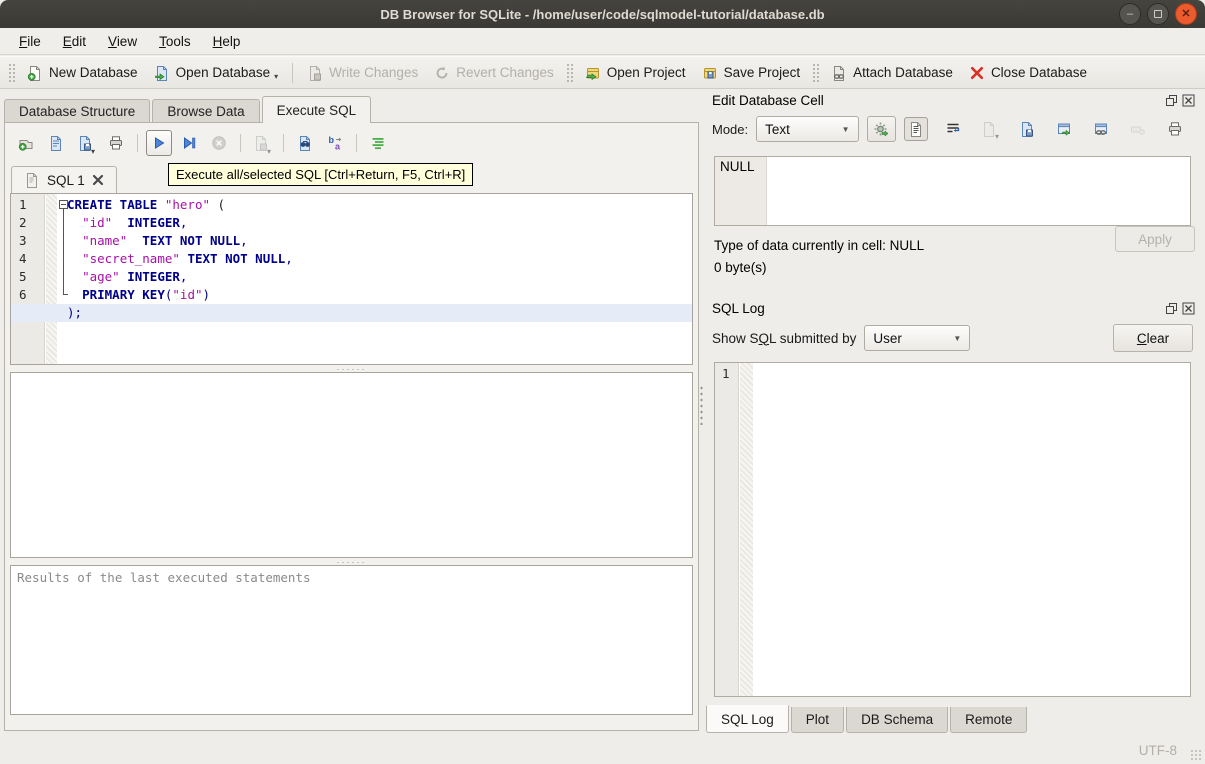 This screenshot has width=1205, height=764. I want to click on menu-file: File, so click(30, 41).